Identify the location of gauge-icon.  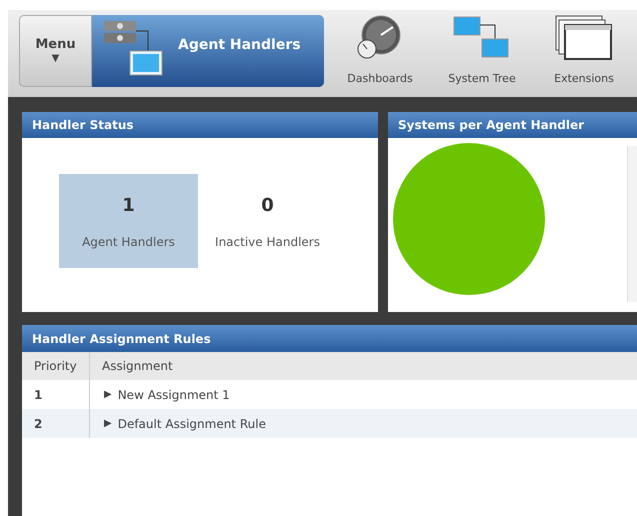
(380, 38).